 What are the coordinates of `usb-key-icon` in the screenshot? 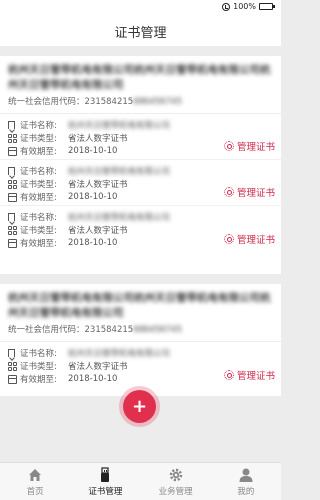 It's located at (105, 474).